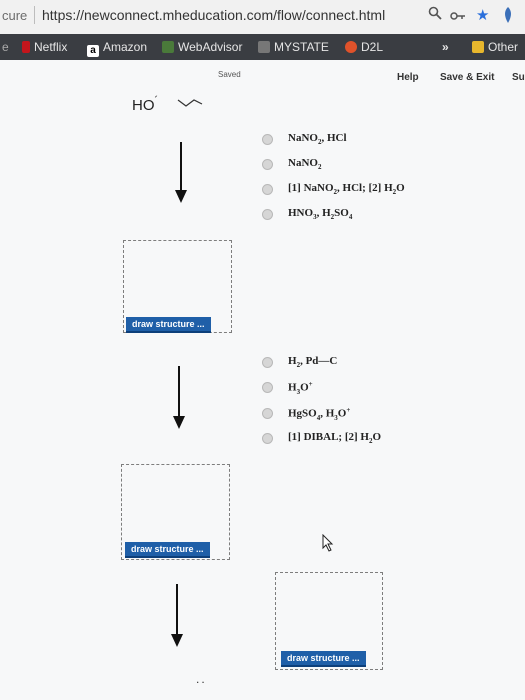  I want to click on bookmark-netflix: Netflix, so click(44, 47).